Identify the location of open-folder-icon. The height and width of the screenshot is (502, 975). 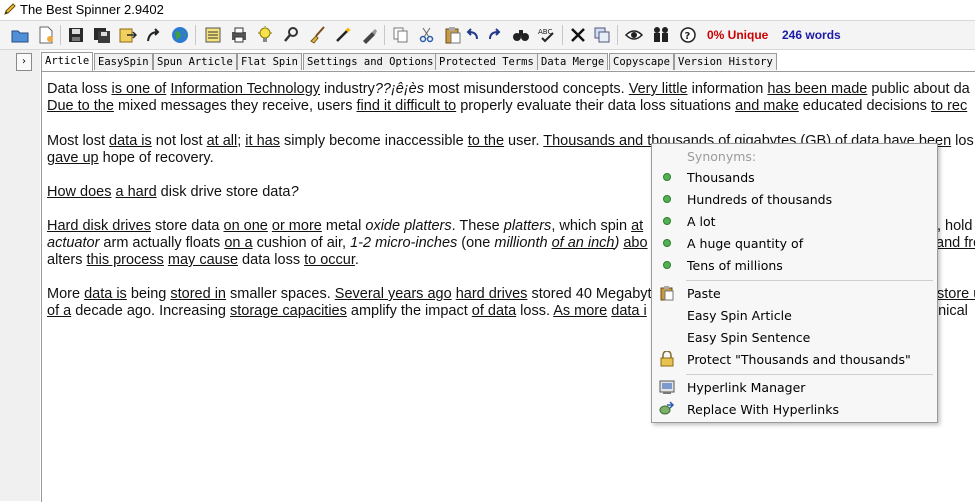
(20, 35).